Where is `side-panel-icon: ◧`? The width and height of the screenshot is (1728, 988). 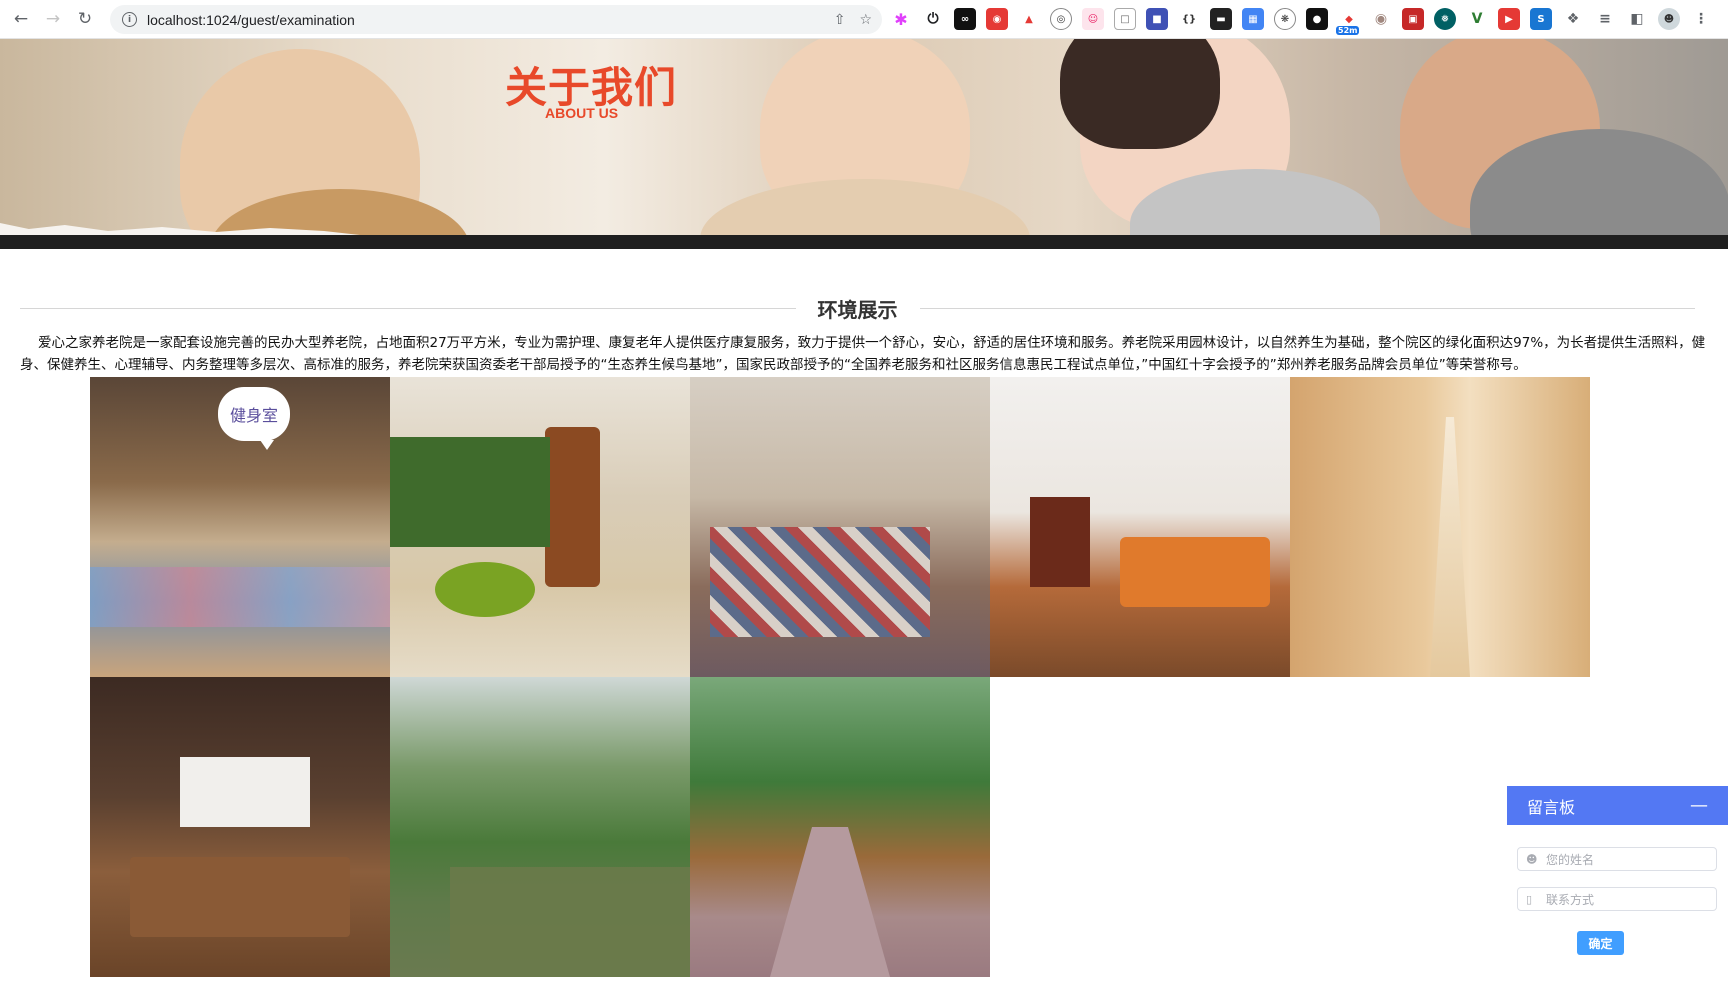 side-panel-icon: ◧ is located at coordinates (1637, 19).